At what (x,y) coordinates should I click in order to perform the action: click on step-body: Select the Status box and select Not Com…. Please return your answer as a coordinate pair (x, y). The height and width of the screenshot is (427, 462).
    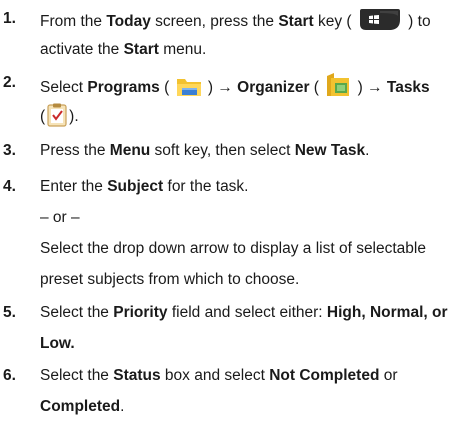
    Looking at the image, I should click on (250, 396).